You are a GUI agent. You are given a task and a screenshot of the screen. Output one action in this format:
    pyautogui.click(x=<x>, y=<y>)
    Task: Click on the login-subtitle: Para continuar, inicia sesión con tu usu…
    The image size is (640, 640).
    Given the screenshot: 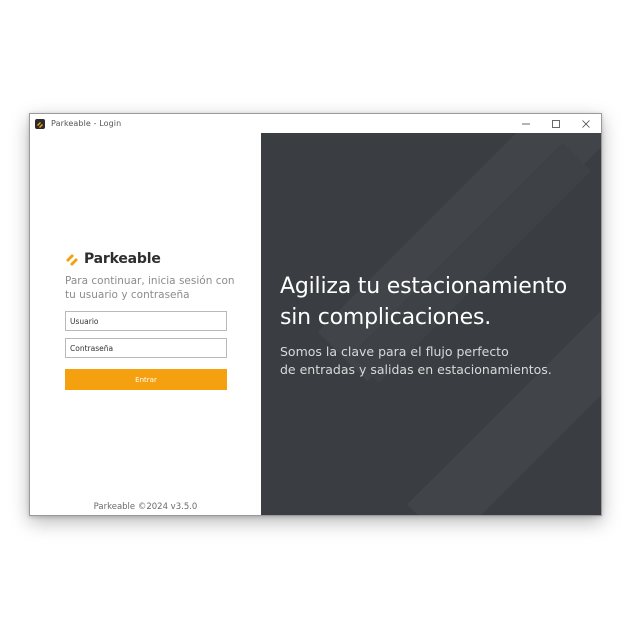 What is the action you would take?
    pyautogui.click(x=150, y=288)
    